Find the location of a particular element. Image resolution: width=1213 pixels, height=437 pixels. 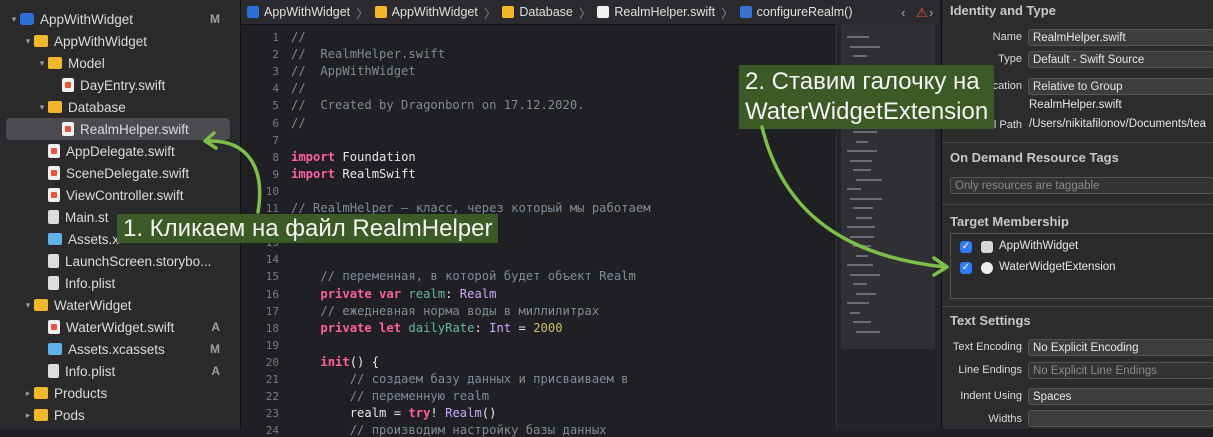

text-encoding-label: Text Encoding is located at coordinates (987, 347).